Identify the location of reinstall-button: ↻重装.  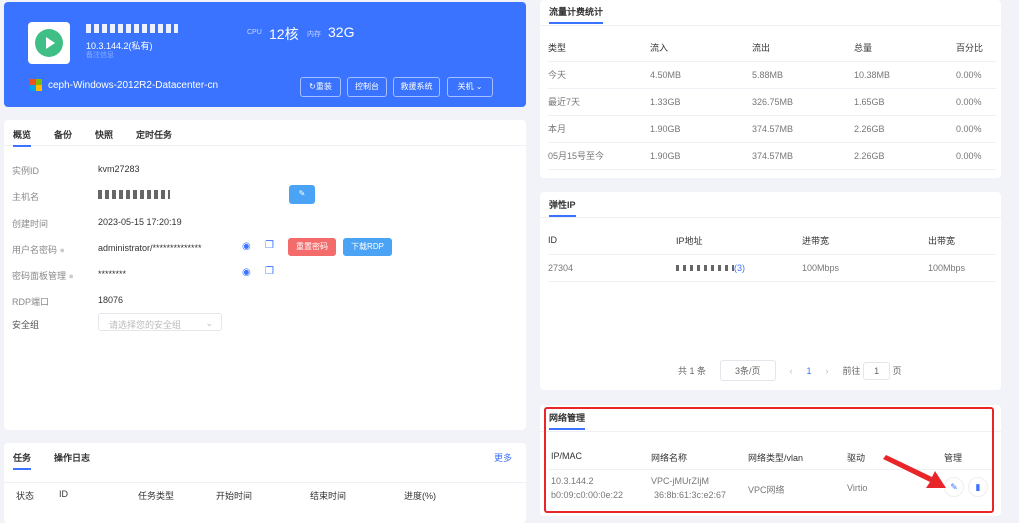
(320, 87).